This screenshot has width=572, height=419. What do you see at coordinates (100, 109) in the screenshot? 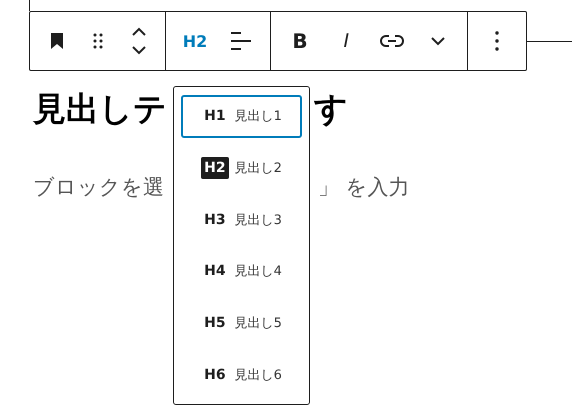
I see `heading-text: 見出しテ` at bounding box center [100, 109].